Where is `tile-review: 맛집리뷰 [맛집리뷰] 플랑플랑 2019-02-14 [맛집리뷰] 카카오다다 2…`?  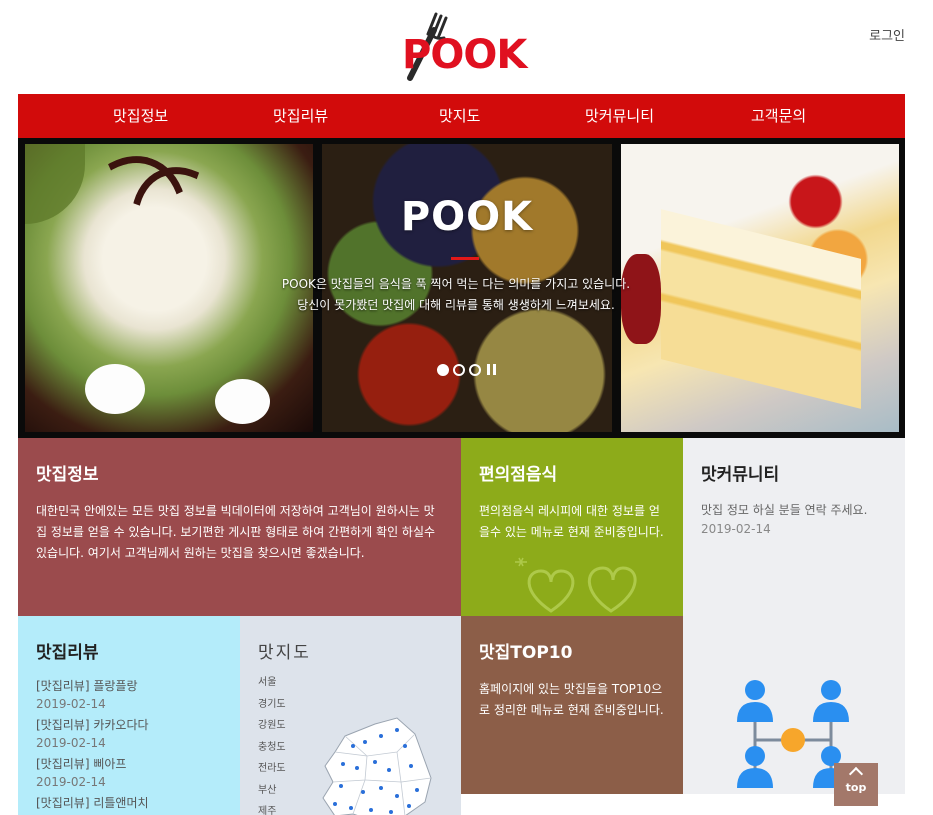 tile-review: 맛집리뷰 [맛집리뷰] 플랑플랑 2019-02-14 [맛집리뷰] 카카오다다 2… is located at coordinates (129, 715).